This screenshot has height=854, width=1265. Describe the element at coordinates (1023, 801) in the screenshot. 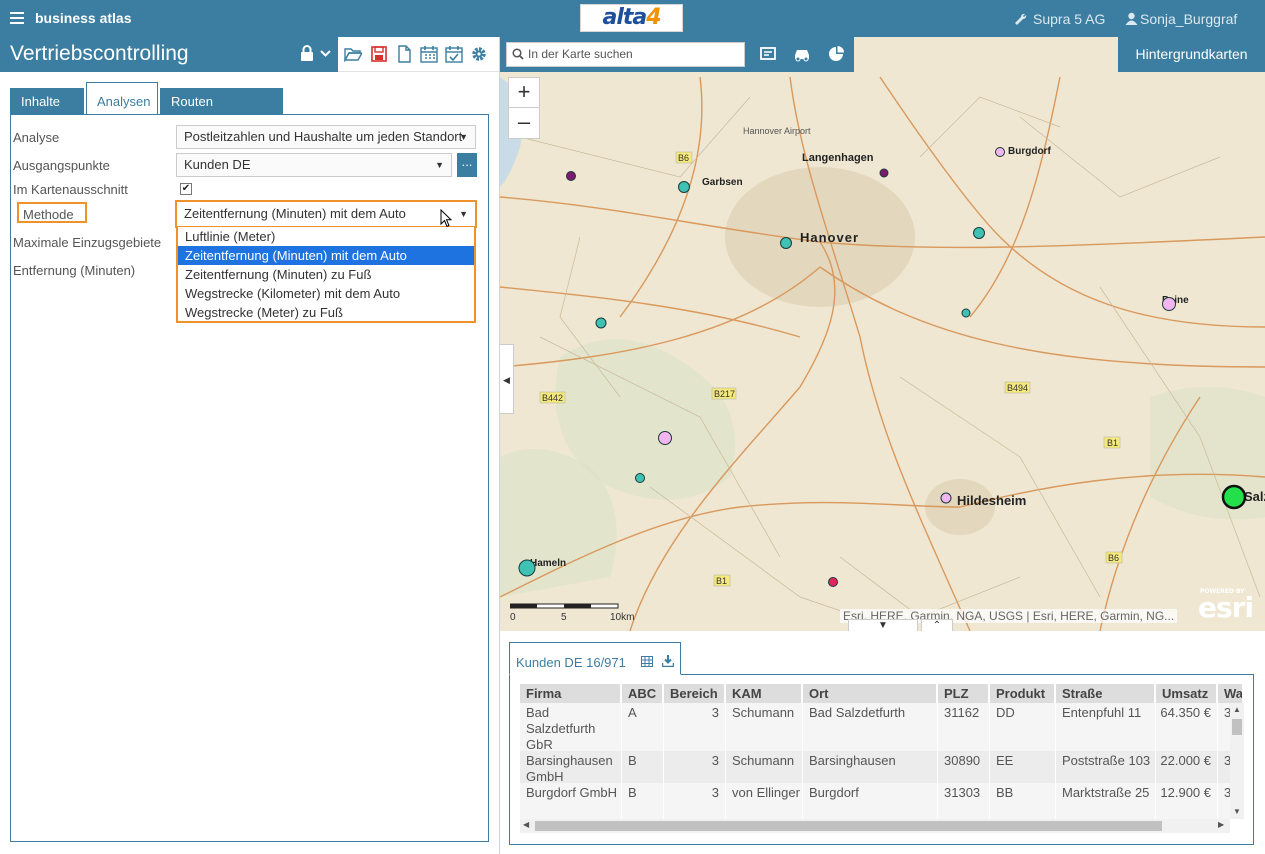

I see `cell-produkt: BB` at that location.